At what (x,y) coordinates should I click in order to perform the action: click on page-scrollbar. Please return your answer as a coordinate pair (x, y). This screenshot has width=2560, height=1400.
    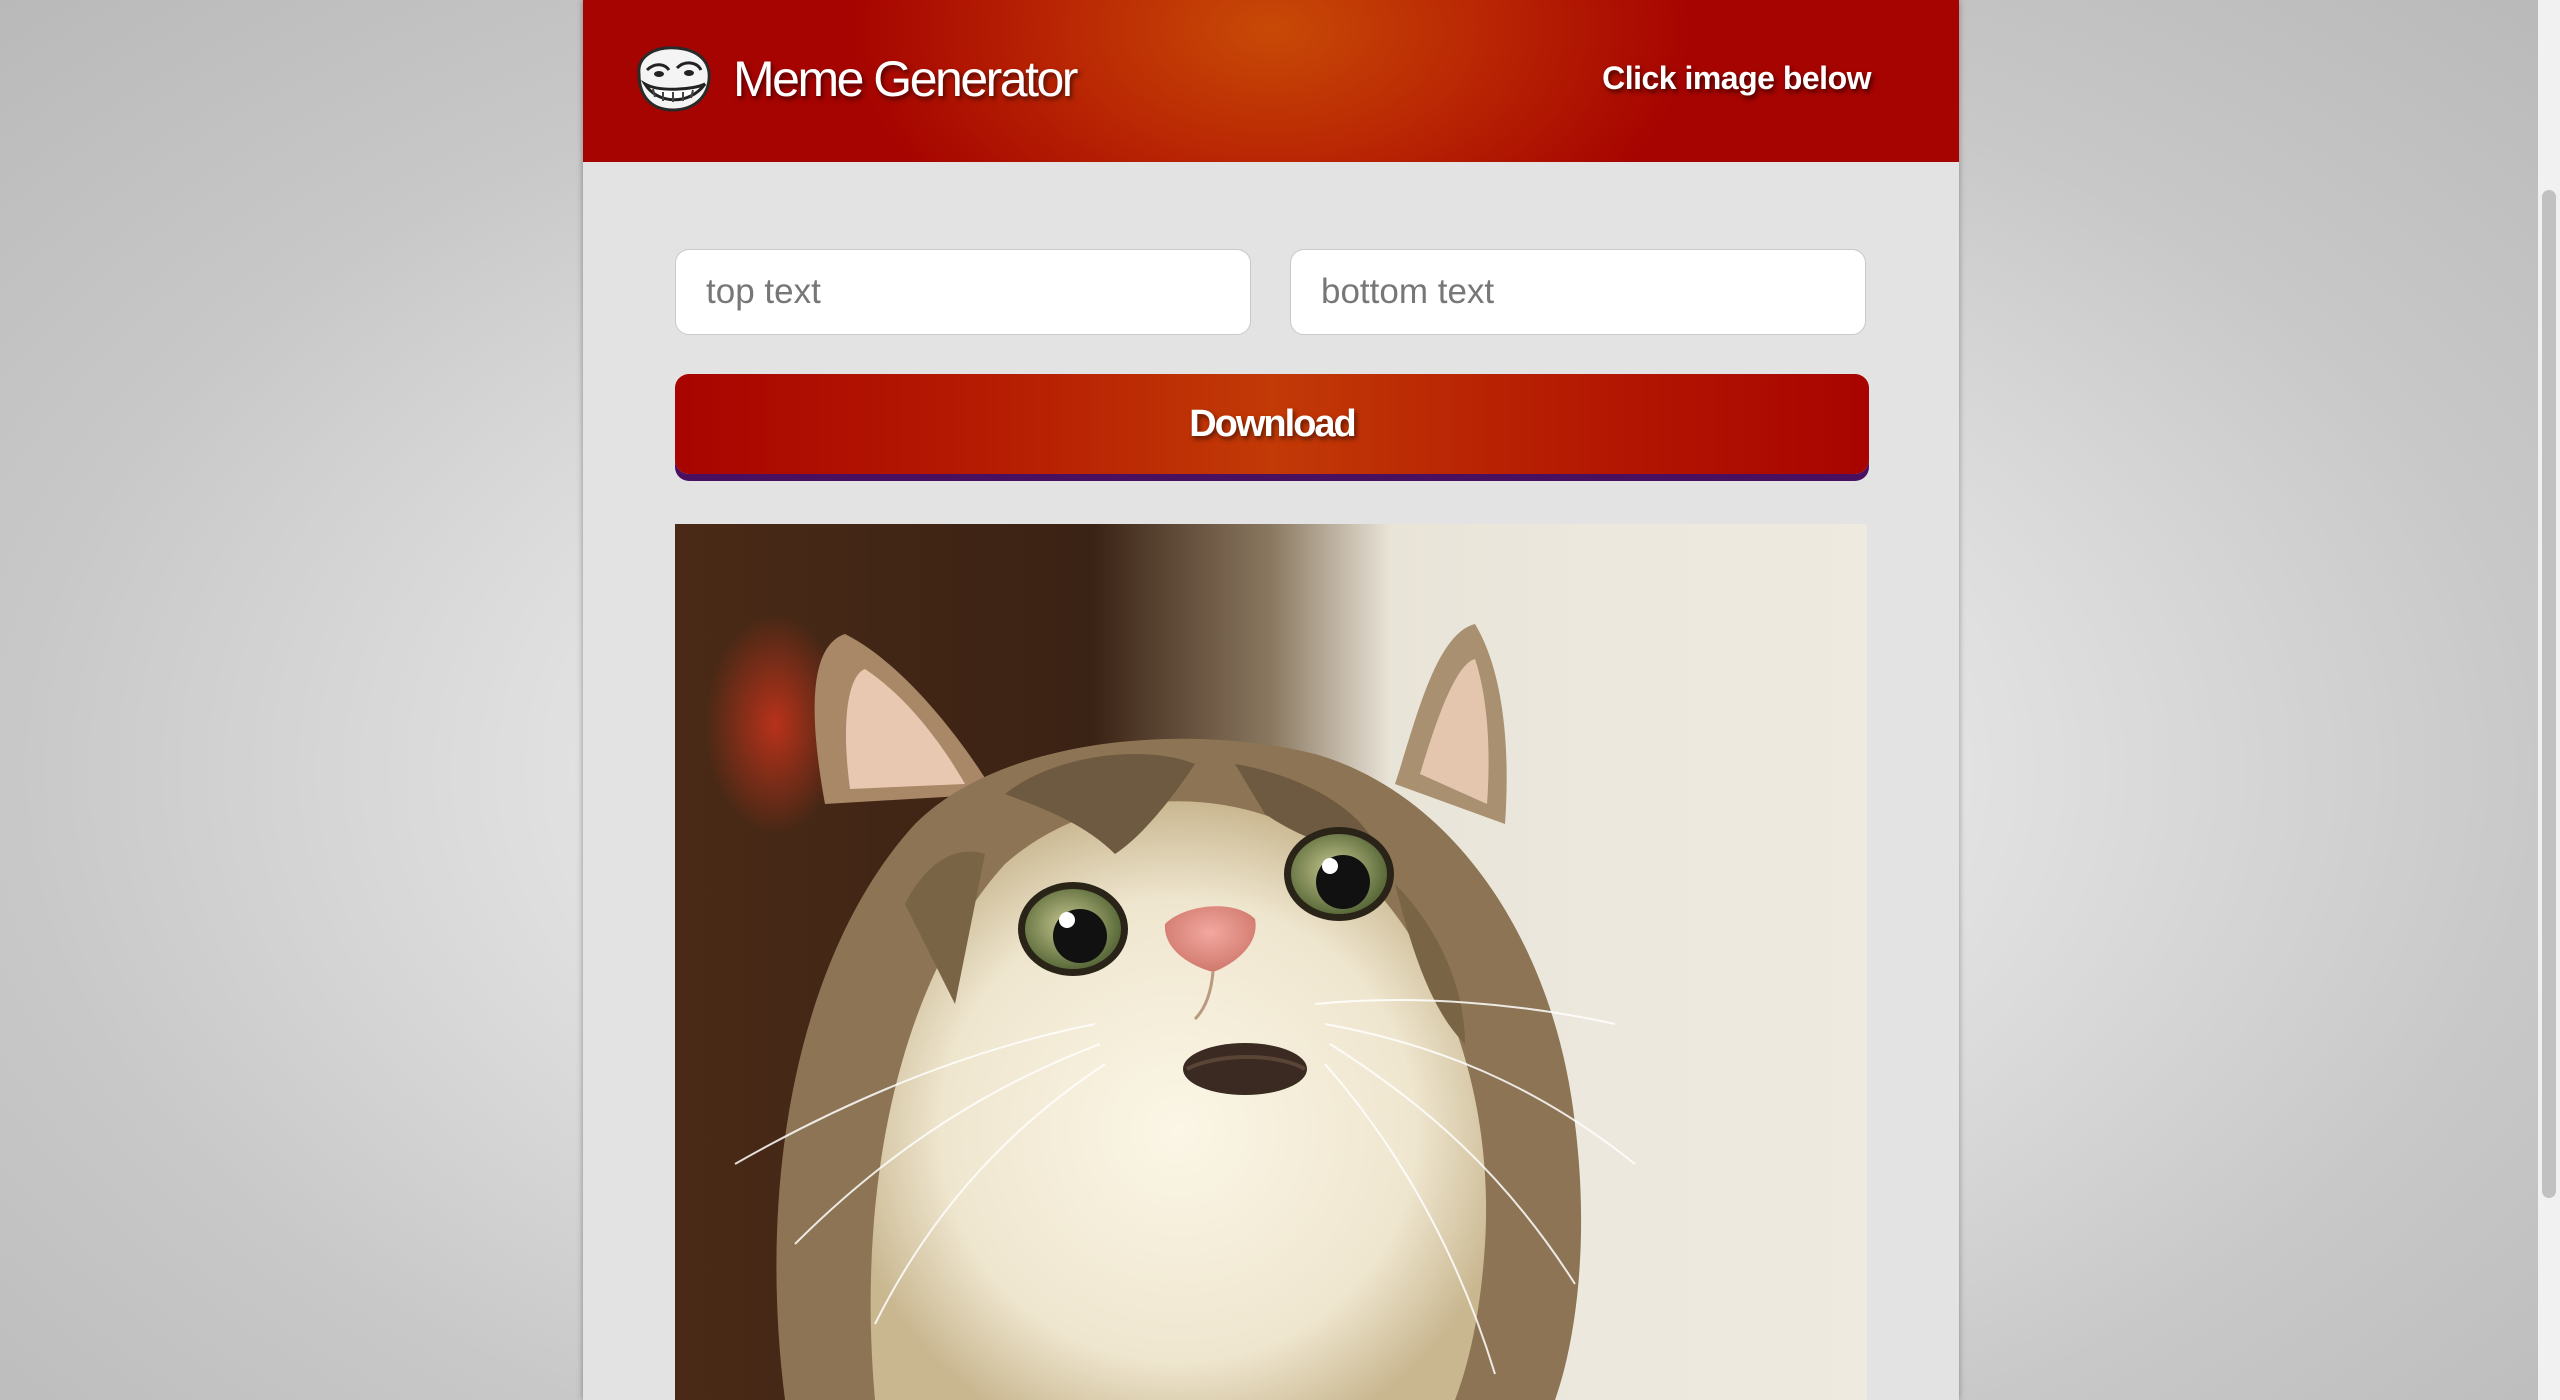
    Looking at the image, I should click on (2549, 700).